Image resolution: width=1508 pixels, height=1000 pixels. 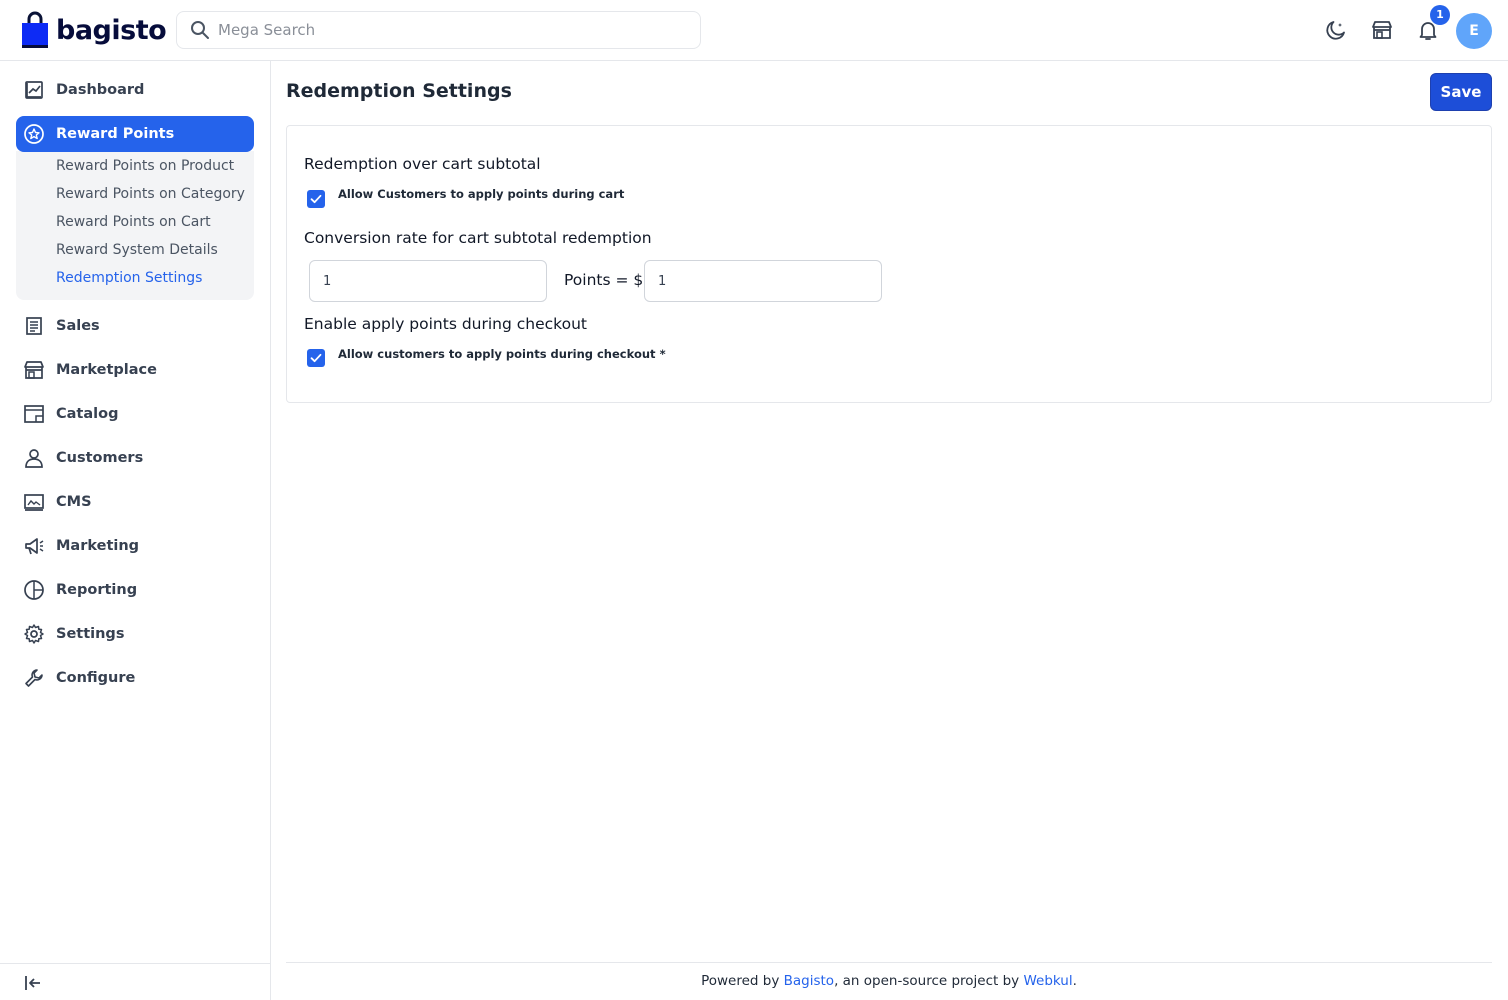 I want to click on footer-suffix: ., so click(x=1074, y=981).